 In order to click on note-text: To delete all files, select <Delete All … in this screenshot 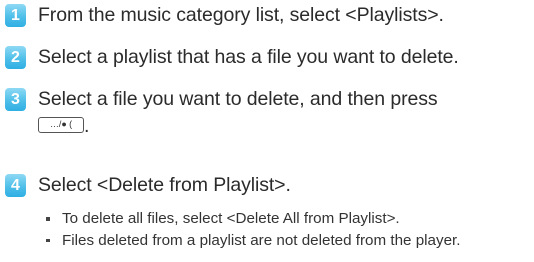, I will do `click(231, 218)`.